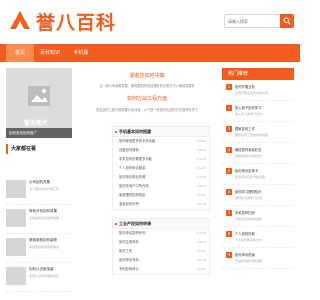 This screenshot has width=320, height=300. Describe the element at coordinates (161, 177) in the screenshot. I see `article-row: 如何申请营业执照 01-22` at that location.